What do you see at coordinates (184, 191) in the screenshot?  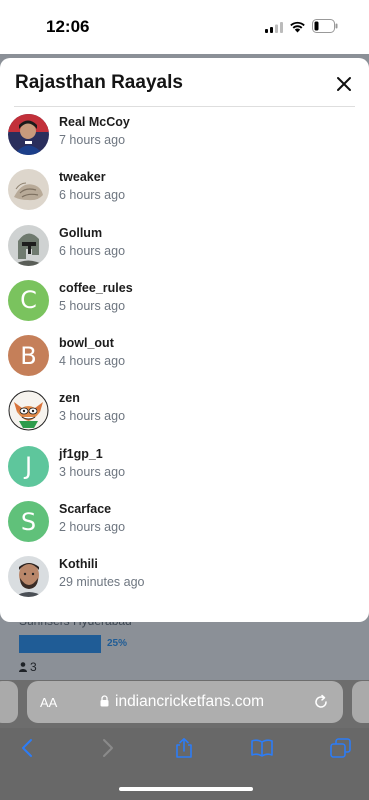 I see `list-item: tweaker 6 hours ago` at bounding box center [184, 191].